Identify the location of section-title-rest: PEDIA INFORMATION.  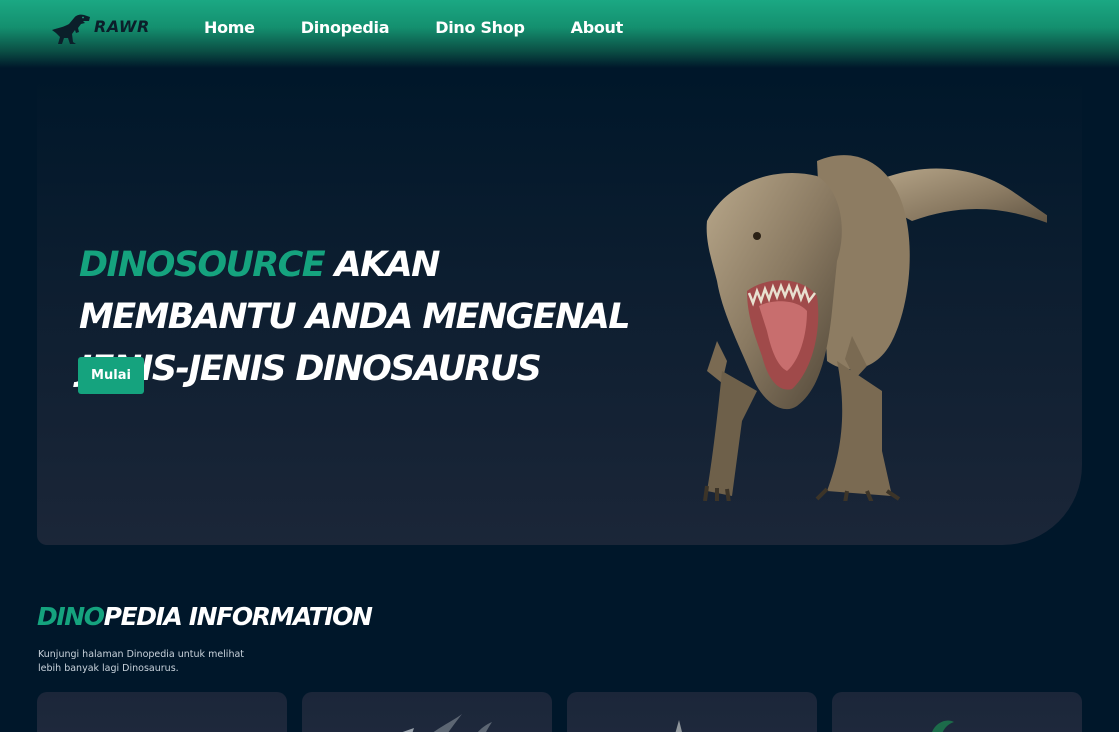
(238, 616).